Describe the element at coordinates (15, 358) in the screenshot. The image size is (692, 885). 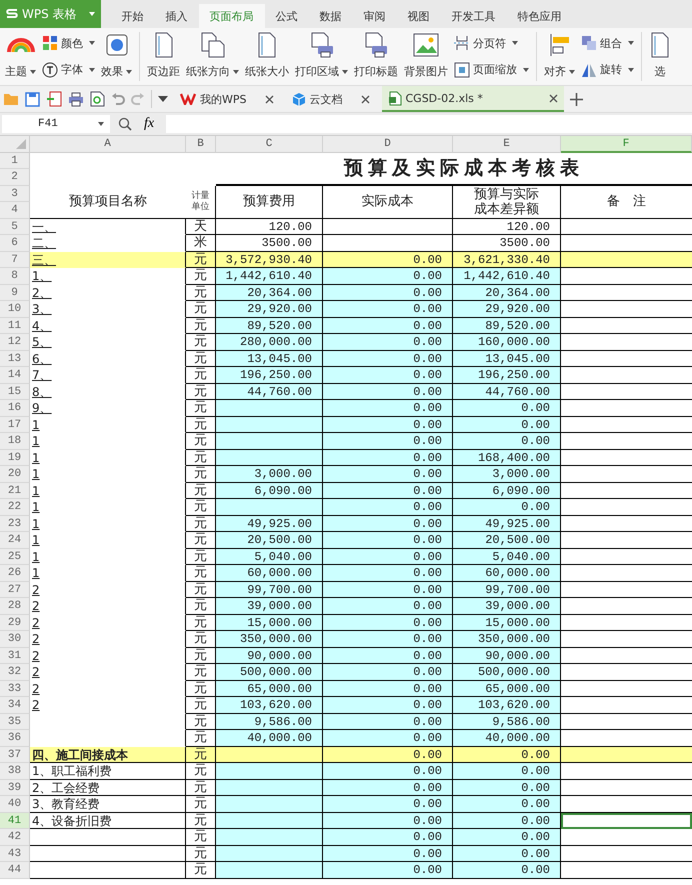
I see `row-header: 13` at that location.